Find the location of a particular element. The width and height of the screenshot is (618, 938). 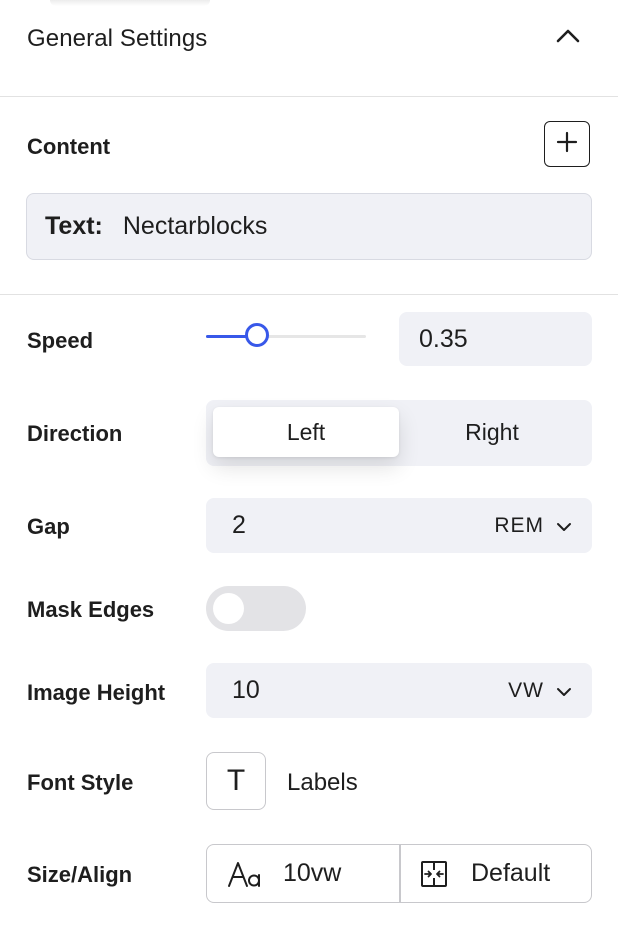

speed-value: 0.35 is located at coordinates (443, 338).